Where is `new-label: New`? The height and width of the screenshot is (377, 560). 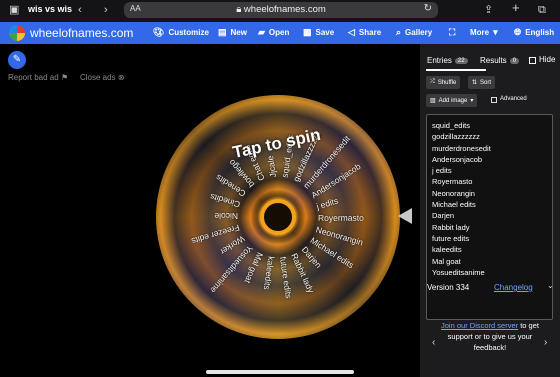 new-label: New is located at coordinates (238, 32).